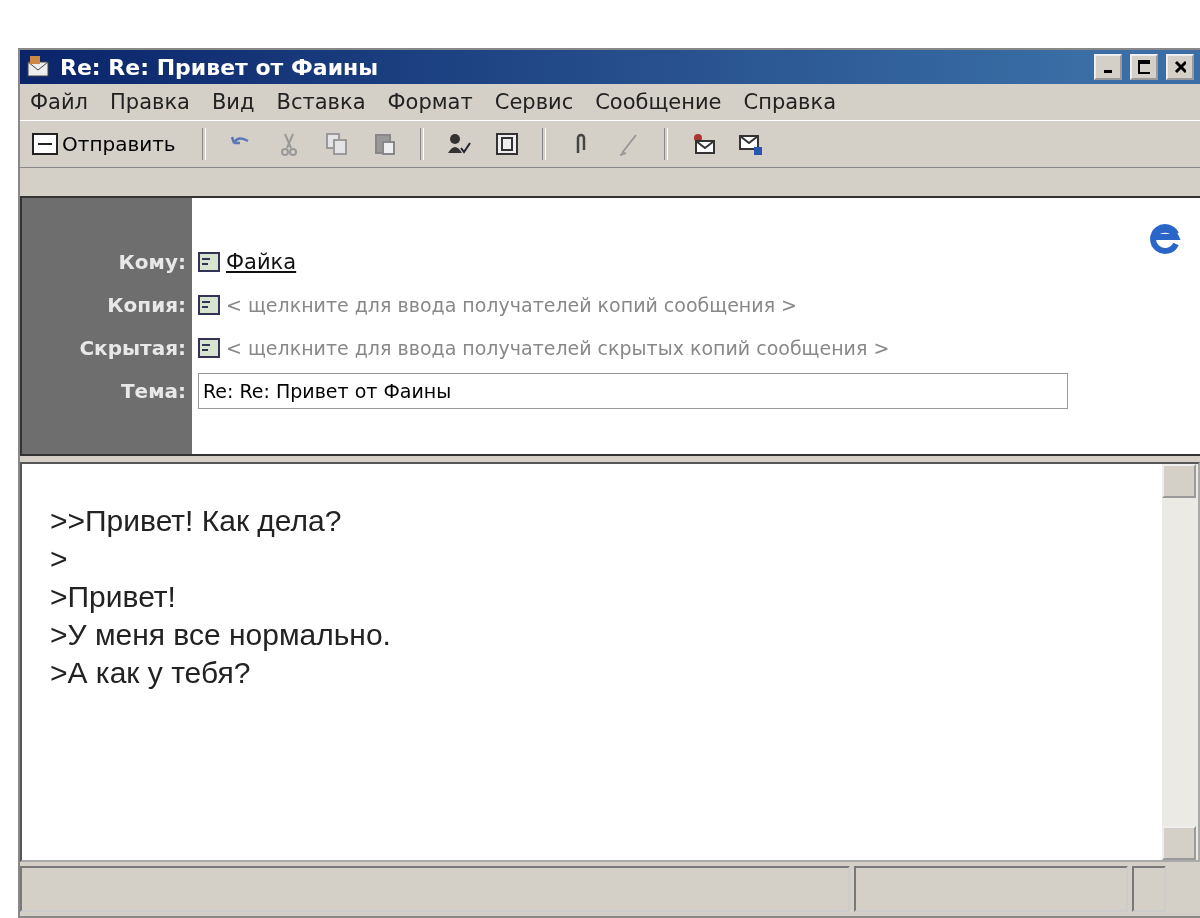 The width and height of the screenshot is (1200, 918). I want to click on menu-item: Сервис, so click(534, 102).